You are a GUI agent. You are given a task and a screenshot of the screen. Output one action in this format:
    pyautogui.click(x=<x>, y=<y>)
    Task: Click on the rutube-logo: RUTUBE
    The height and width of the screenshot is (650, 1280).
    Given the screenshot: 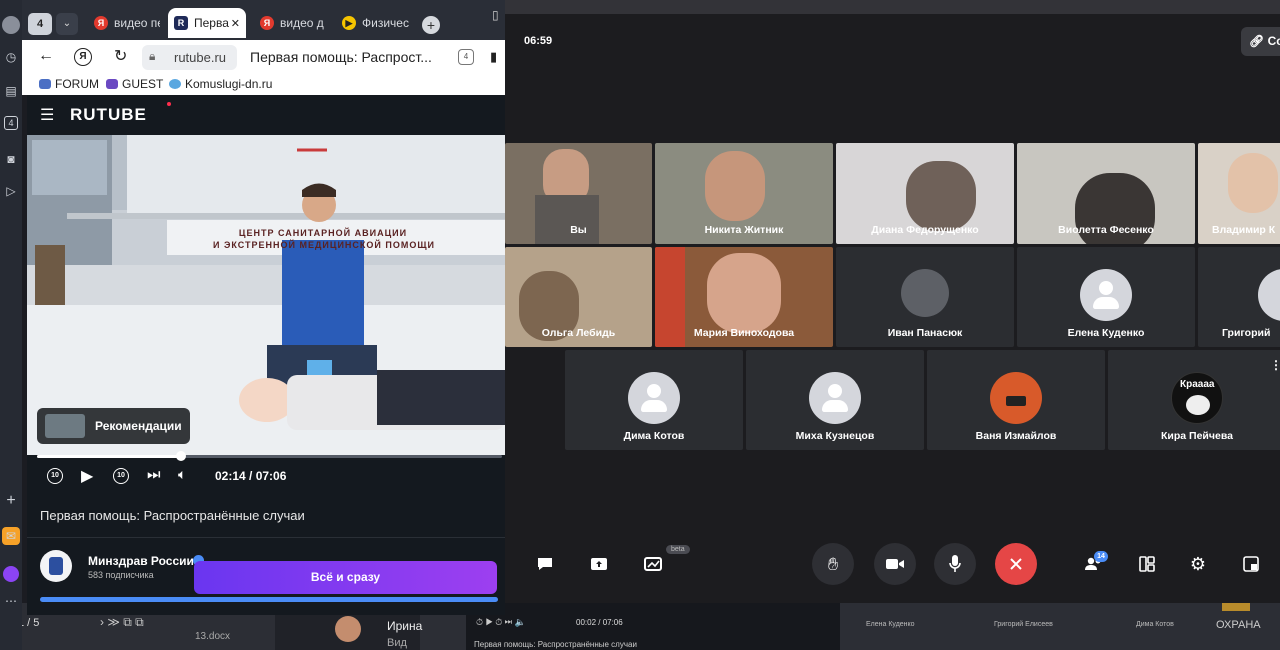 What is the action you would take?
    pyautogui.click(x=108, y=115)
    